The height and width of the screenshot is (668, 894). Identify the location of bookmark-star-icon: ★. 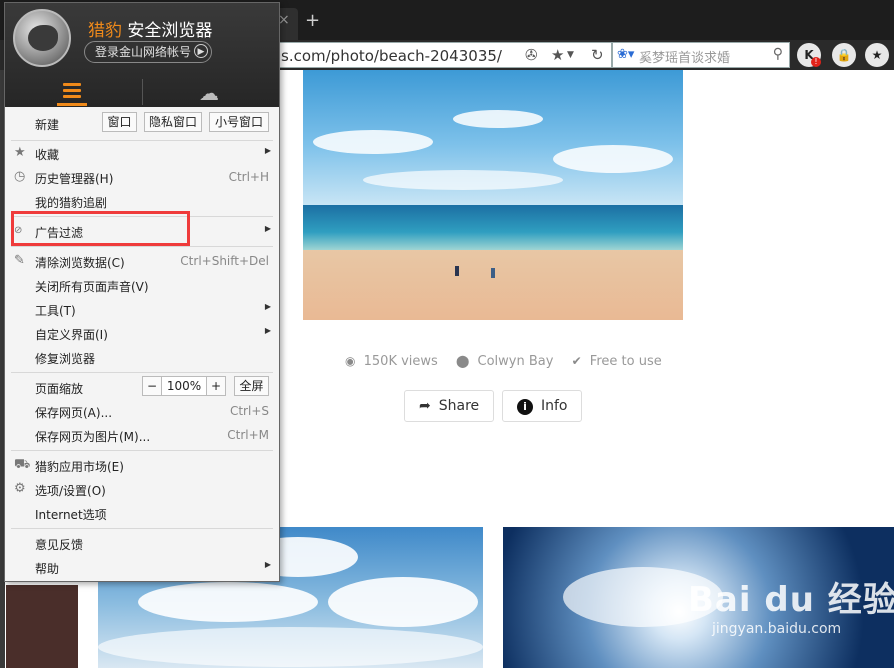
(877, 55).